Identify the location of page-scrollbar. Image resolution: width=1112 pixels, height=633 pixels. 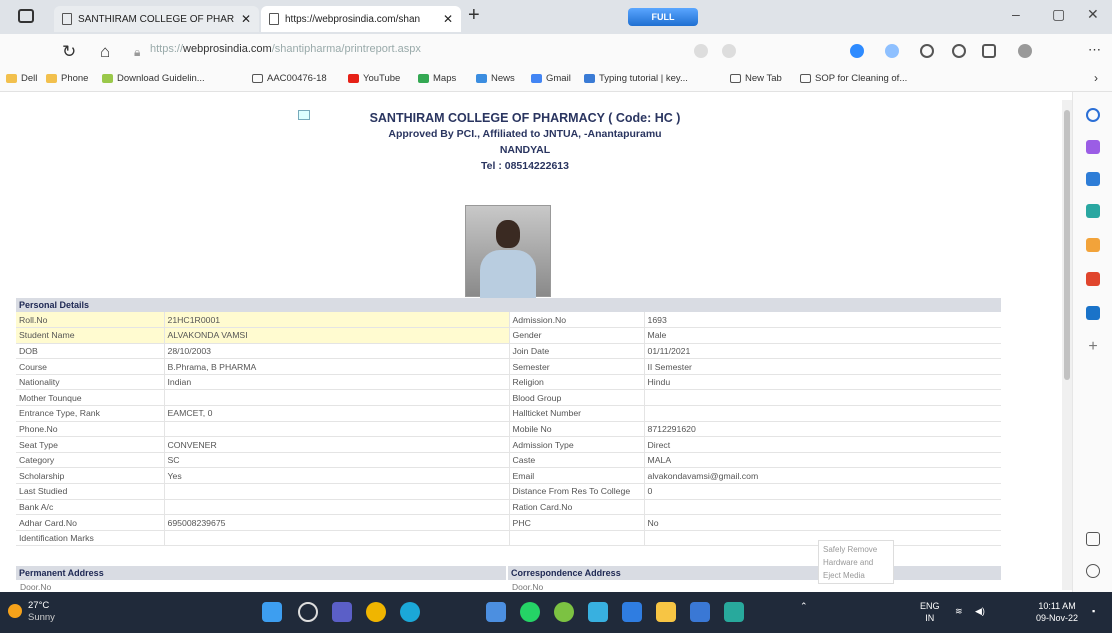
(1067, 345).